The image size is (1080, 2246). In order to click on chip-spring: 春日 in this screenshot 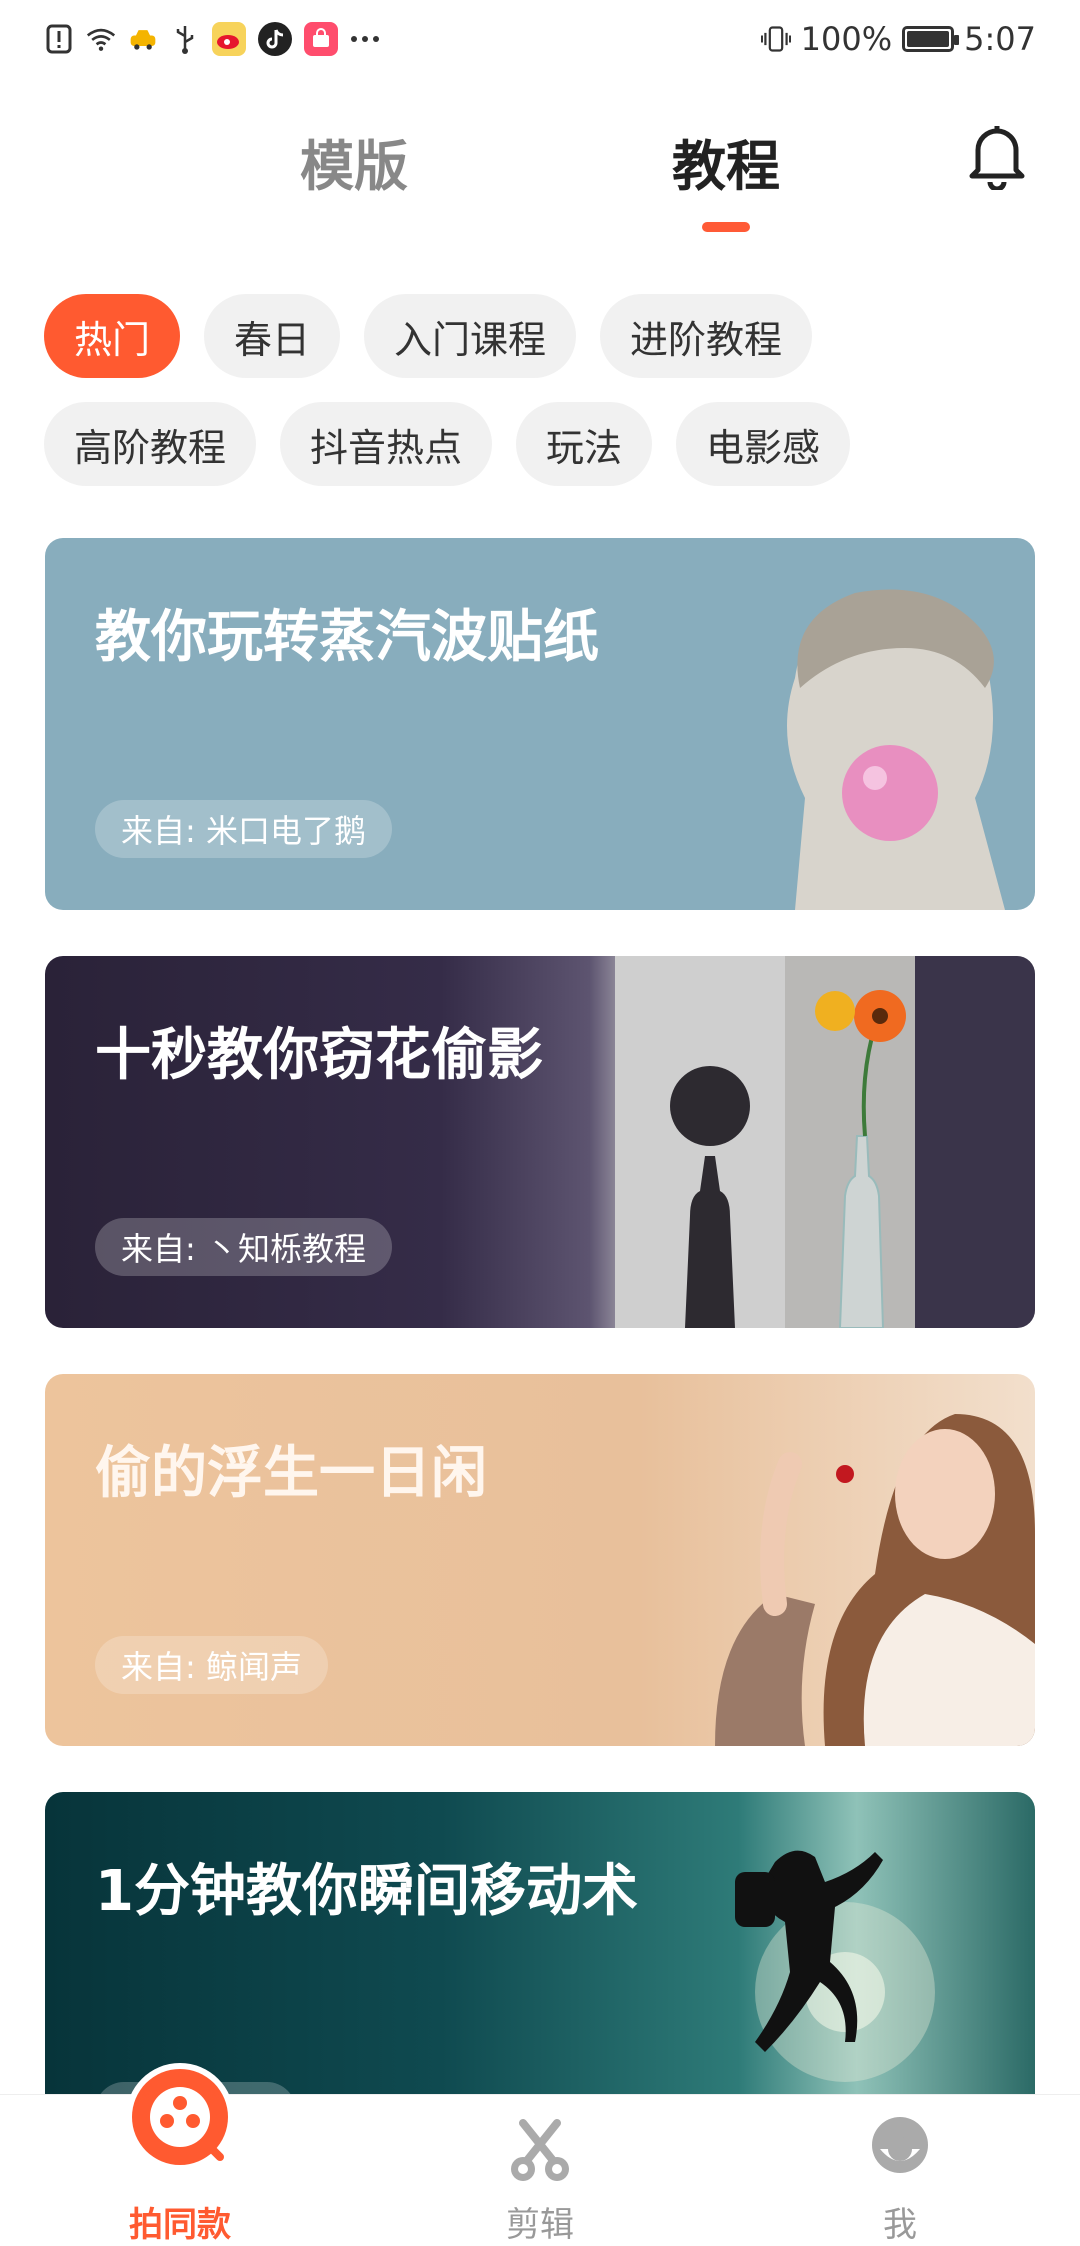, I will do `click(272, 336)`.